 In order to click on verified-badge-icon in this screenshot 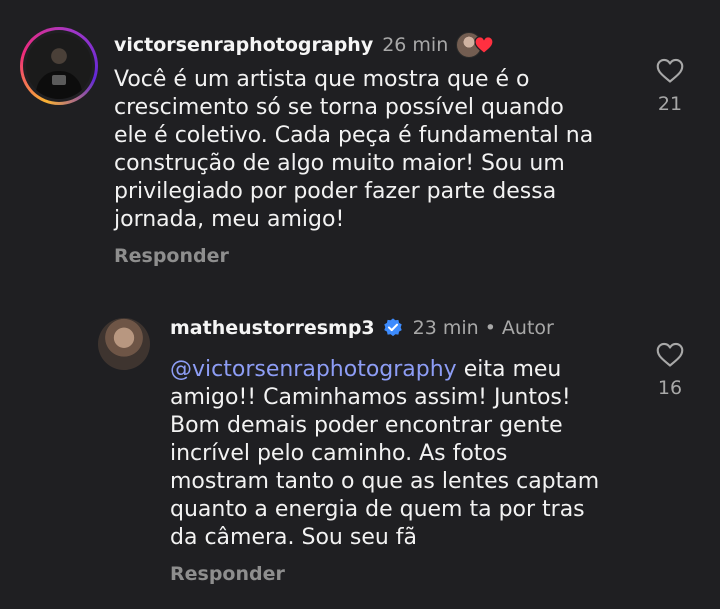, I will do `click(392, 327)`.